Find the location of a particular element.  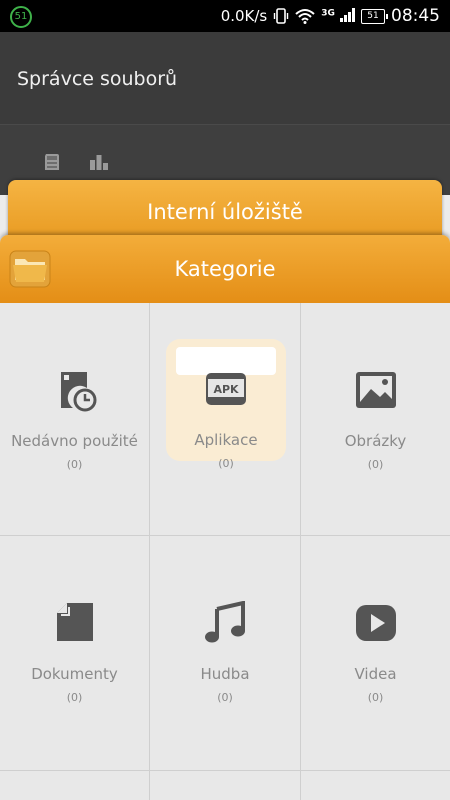

tab-internal-storage: Interní úložiště is located at coordinates (225, 211).